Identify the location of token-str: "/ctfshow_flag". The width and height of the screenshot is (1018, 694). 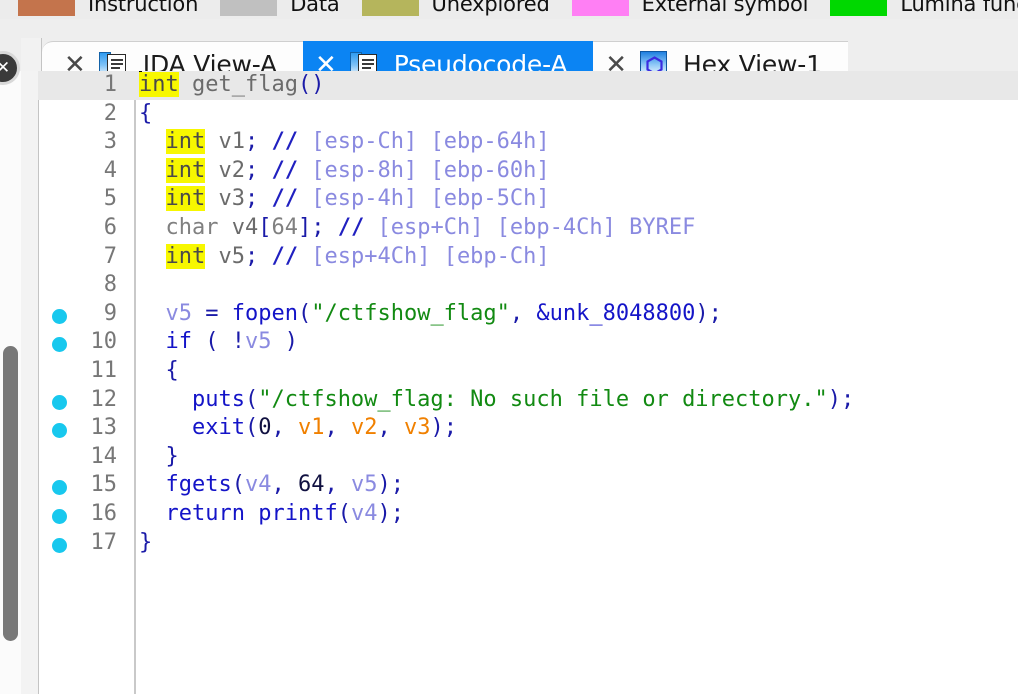
(410, 313).